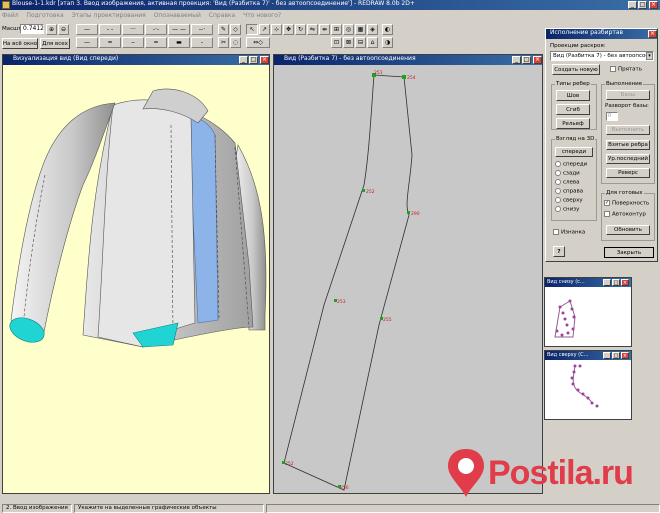  I want to click on side-view-window: Вид сверху (С... _ □ ×, so click(588, 385).